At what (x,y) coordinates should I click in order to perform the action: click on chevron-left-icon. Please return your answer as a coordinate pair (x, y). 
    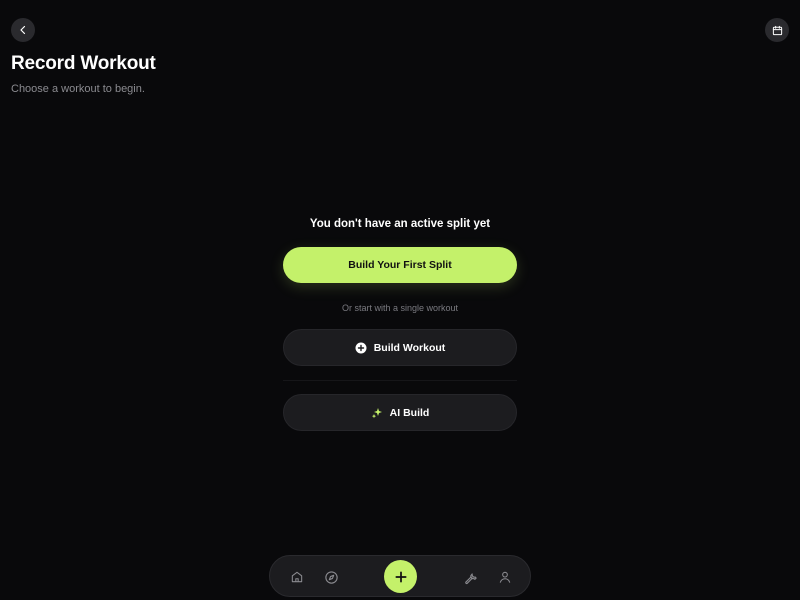
    Looking at the image, I should click on (23, 30).